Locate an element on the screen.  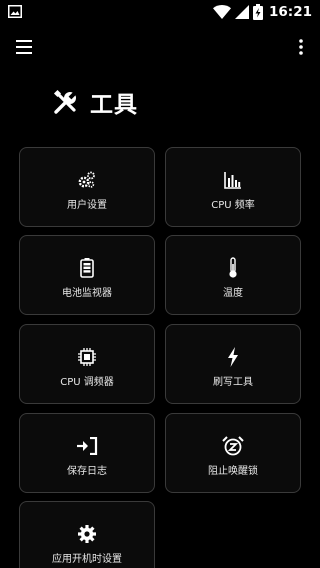
tile-cpu-governor: CPU 调频器 is located at coordinates (87, 364).